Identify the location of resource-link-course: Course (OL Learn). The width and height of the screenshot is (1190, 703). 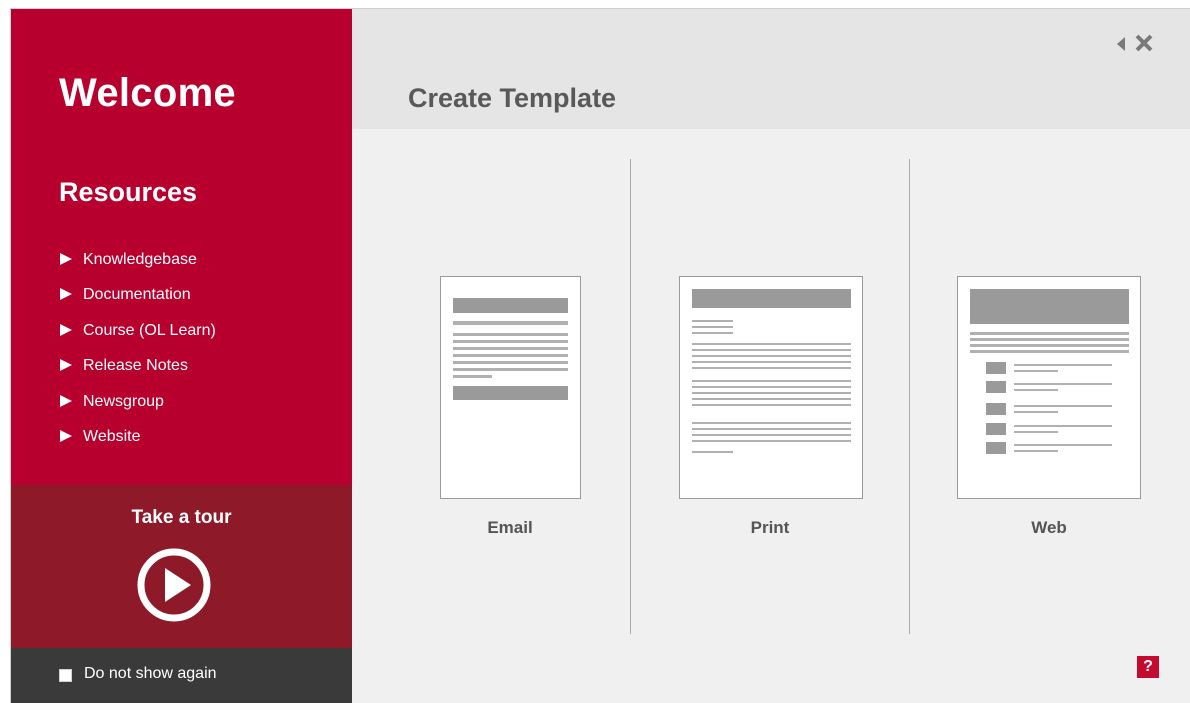
(138, 331).